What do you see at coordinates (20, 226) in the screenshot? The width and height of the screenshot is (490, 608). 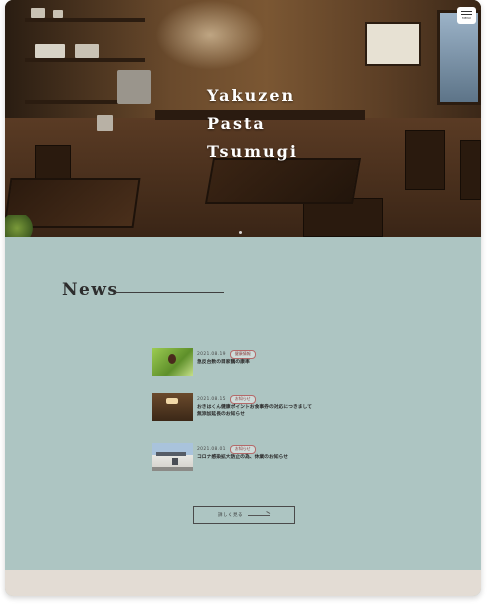 I see `plant` at bounding box center [20, 226].